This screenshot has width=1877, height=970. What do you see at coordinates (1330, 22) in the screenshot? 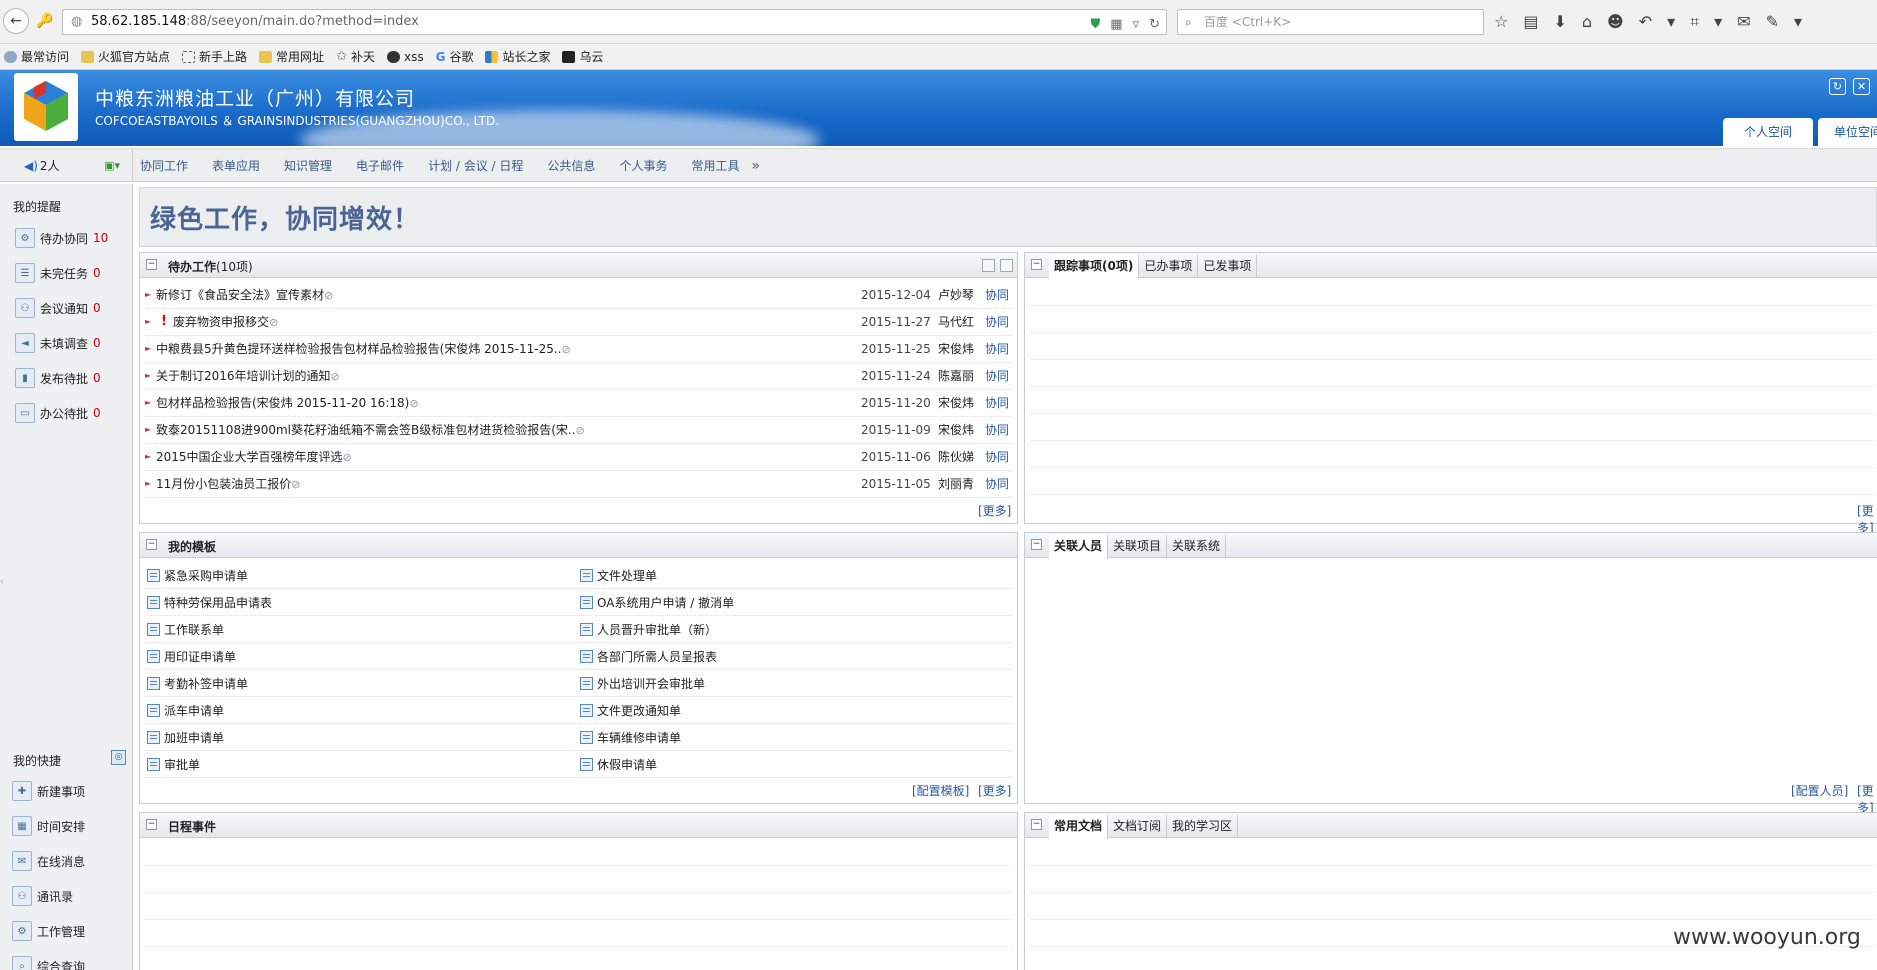
I see `search-input: ⌕ 百度 <Ctrl+K>` at bounding box center [1330, 22].